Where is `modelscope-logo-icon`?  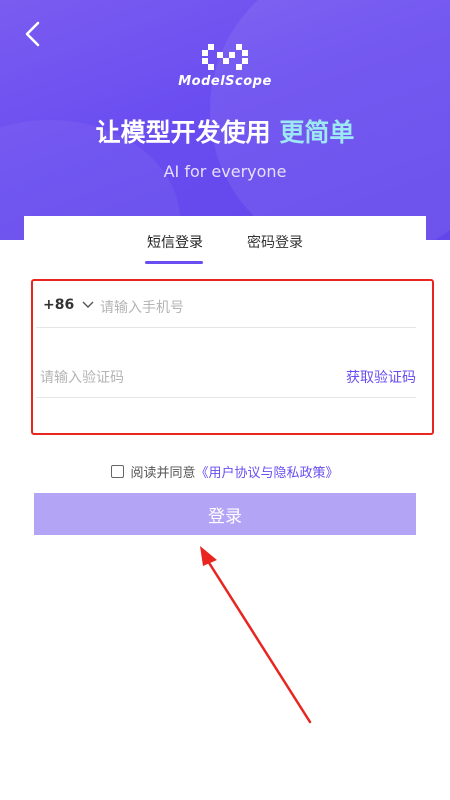 modelscope-logo-icon is located at coordinates (225, 57).